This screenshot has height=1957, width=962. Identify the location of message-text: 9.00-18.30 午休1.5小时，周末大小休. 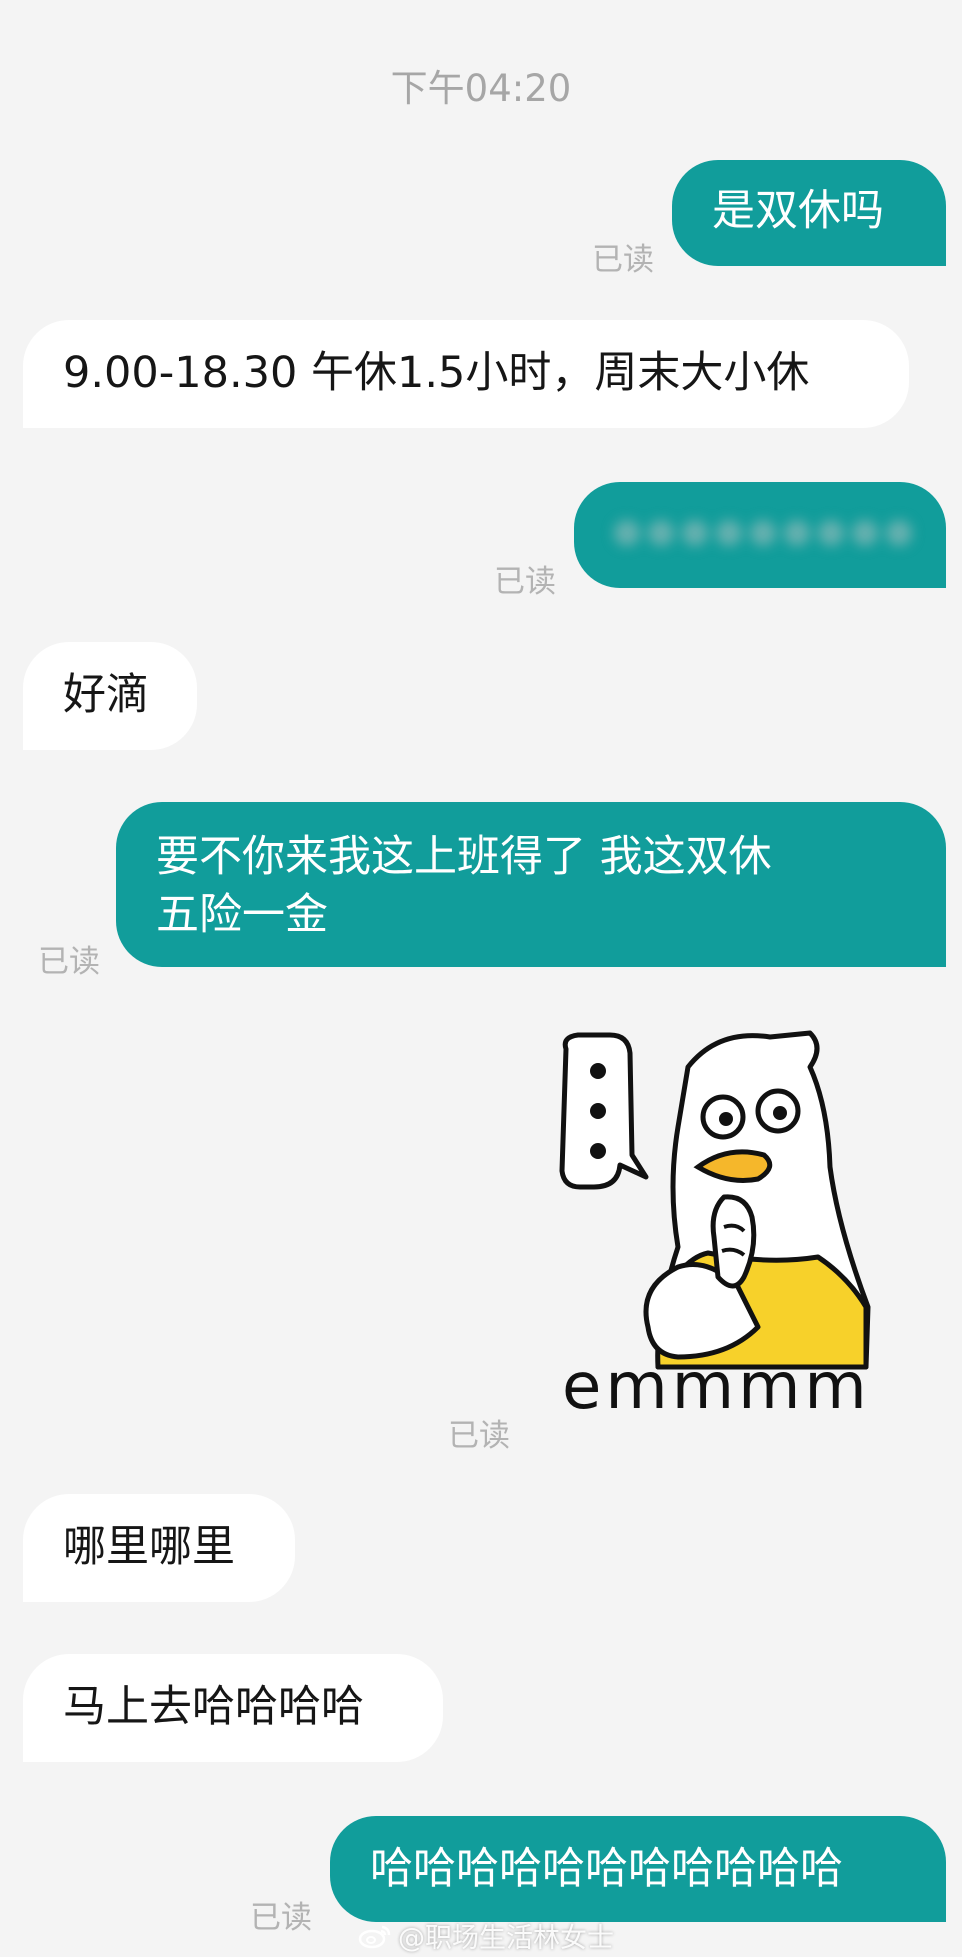
(436, 373).